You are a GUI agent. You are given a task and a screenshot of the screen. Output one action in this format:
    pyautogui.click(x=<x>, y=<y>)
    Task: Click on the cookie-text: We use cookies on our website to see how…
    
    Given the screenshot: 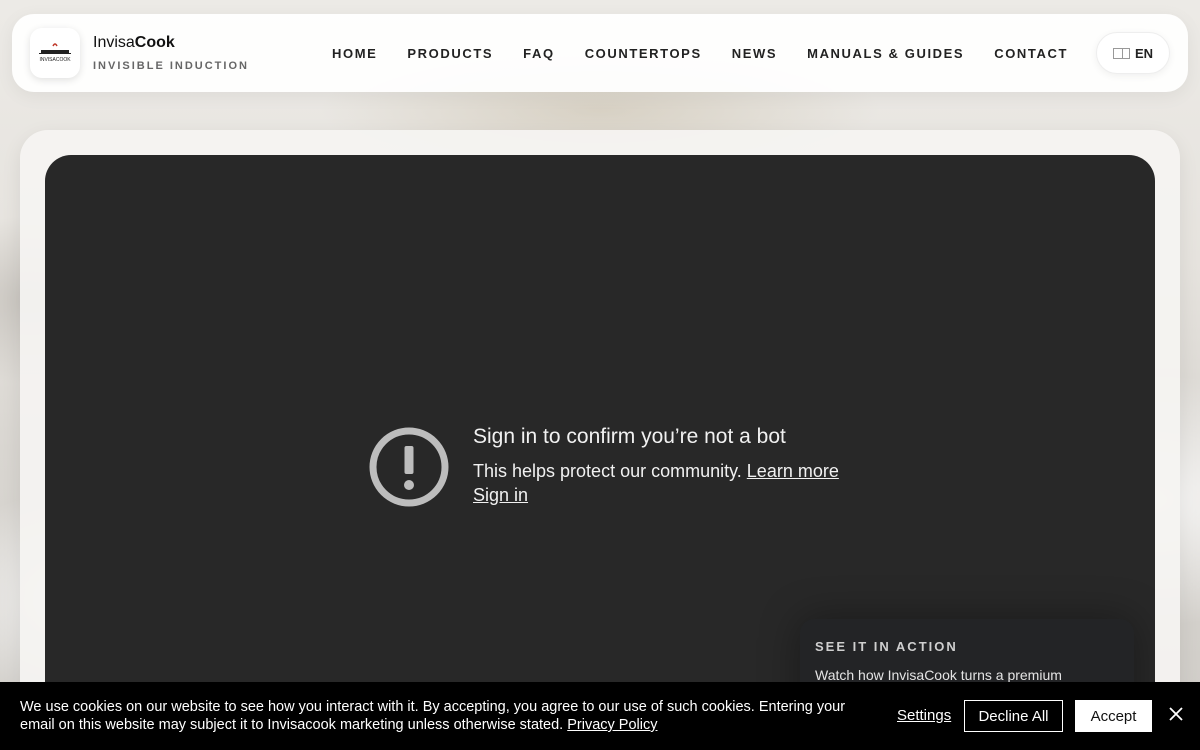 What is the action you would take?
    pyautogui.click(x=433, y=716)
    